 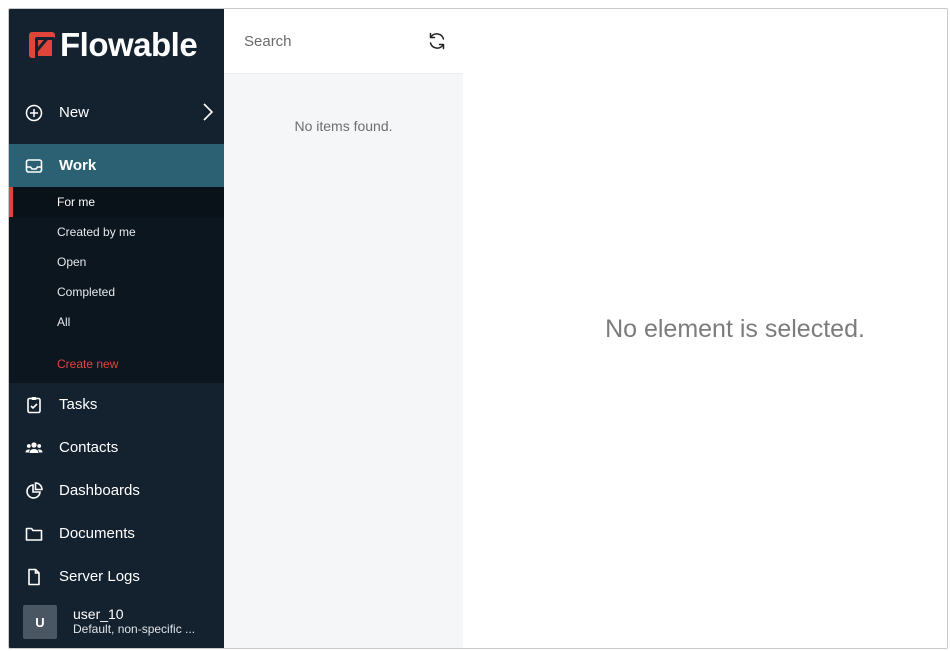 I want to click on no-selection-message: No element is selected., so click(x=735, y=329).